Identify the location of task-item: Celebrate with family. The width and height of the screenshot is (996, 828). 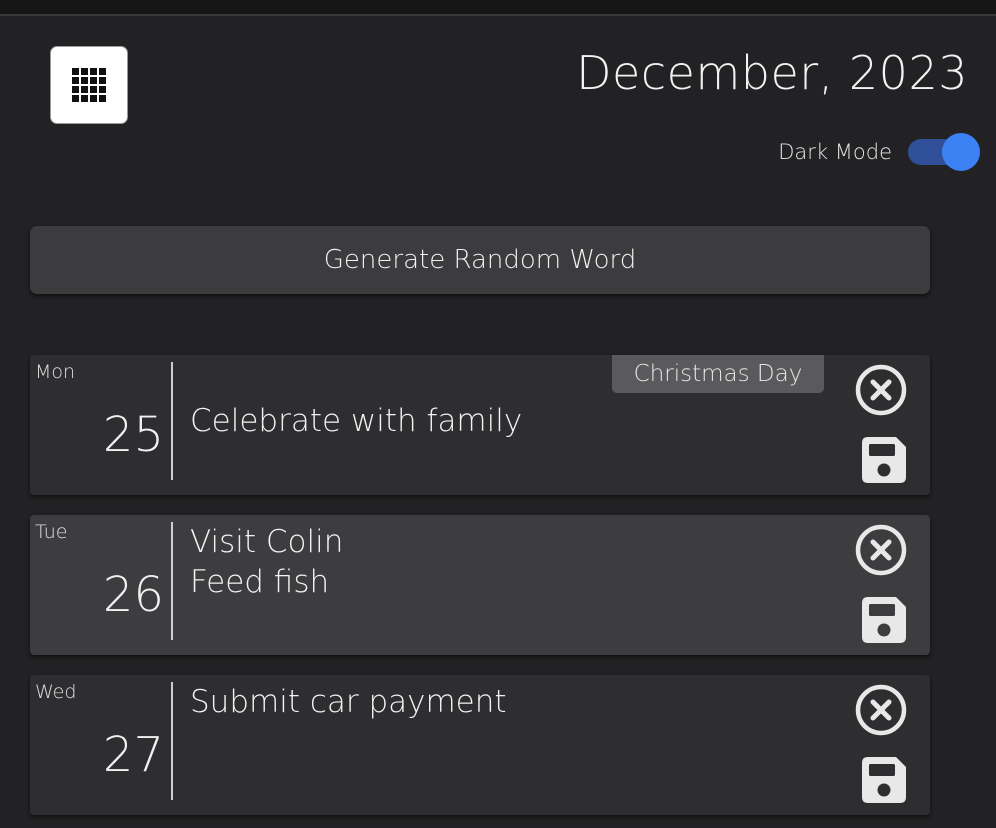
(356, 421).